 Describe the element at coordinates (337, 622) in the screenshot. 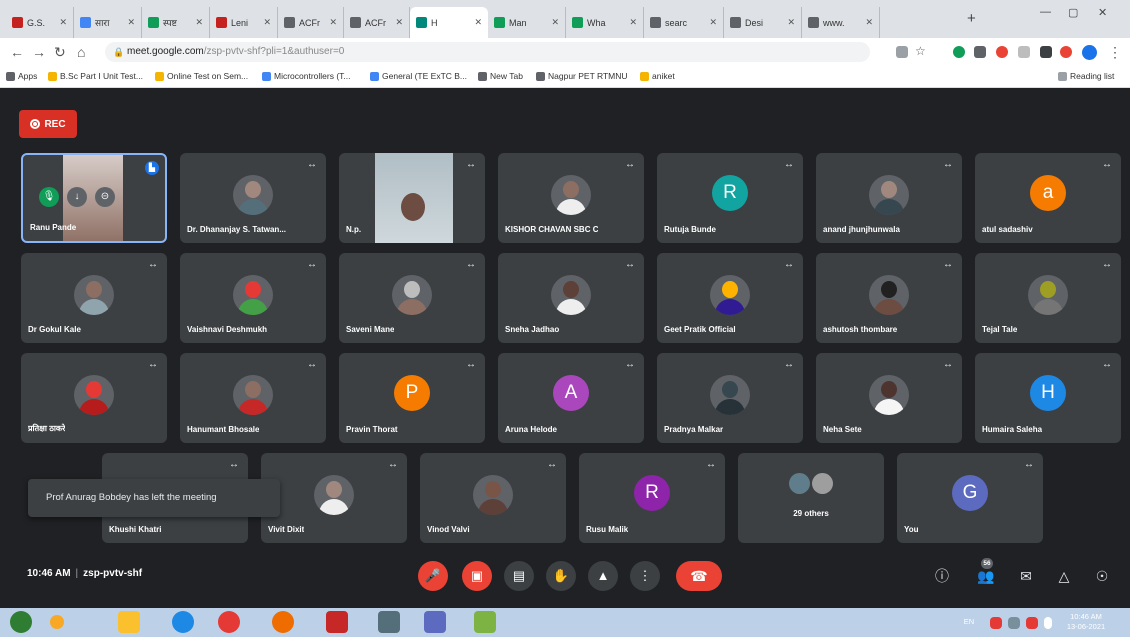

I see `pdf-reader-icon` at that location.